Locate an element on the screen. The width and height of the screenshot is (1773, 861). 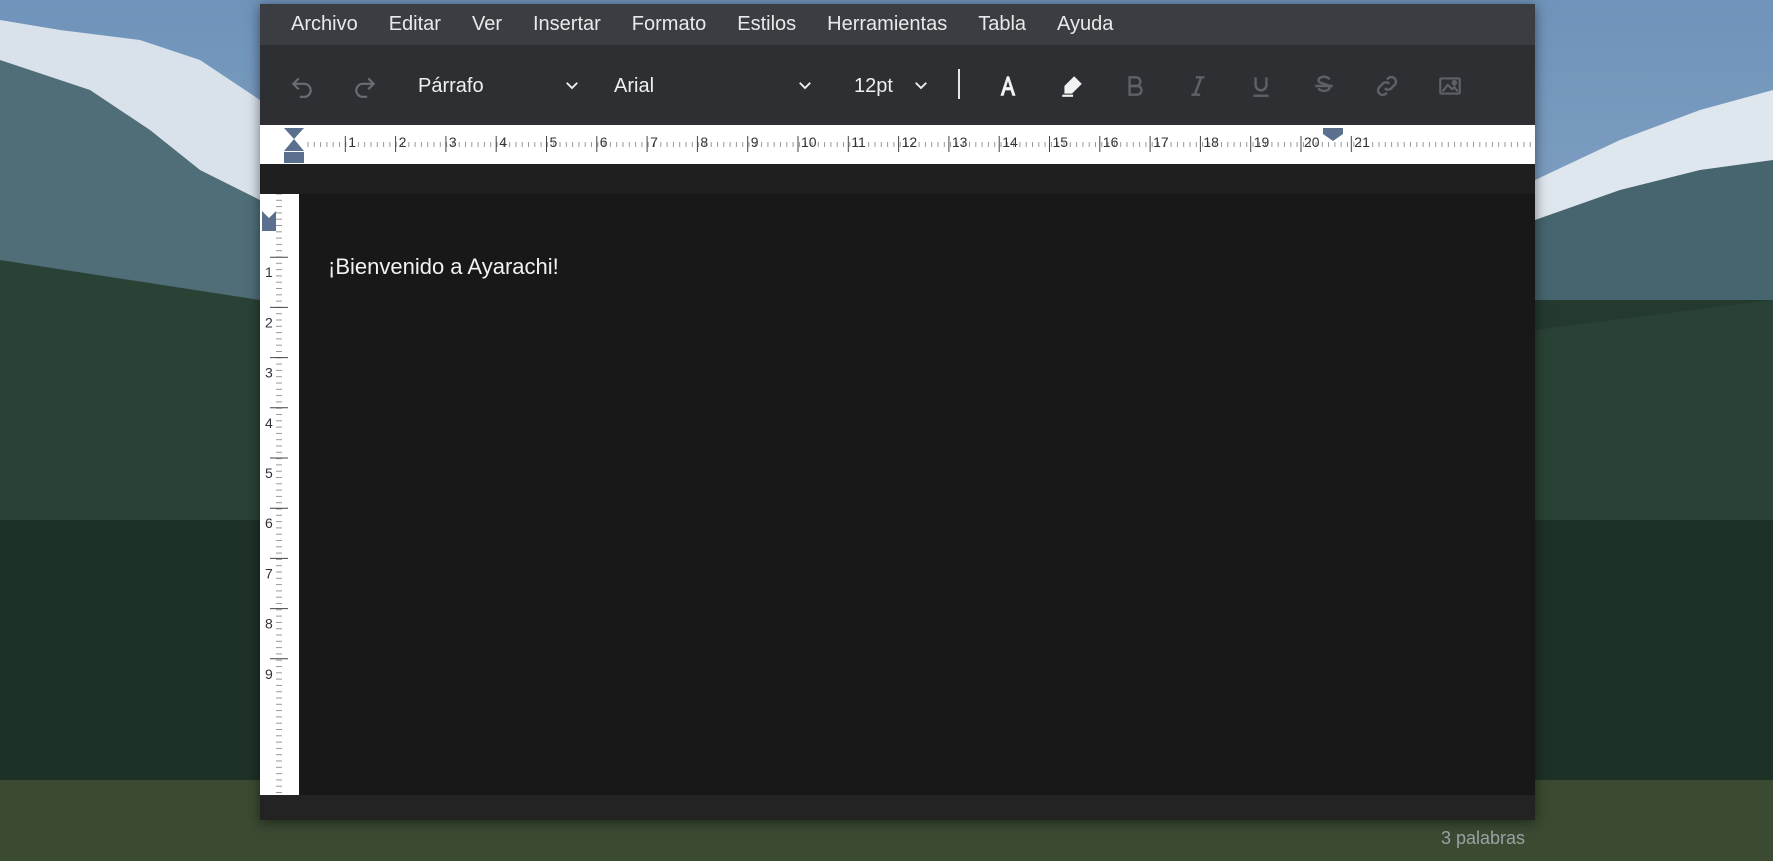
menu-editar: Editar is located at coordinates (415, 24).